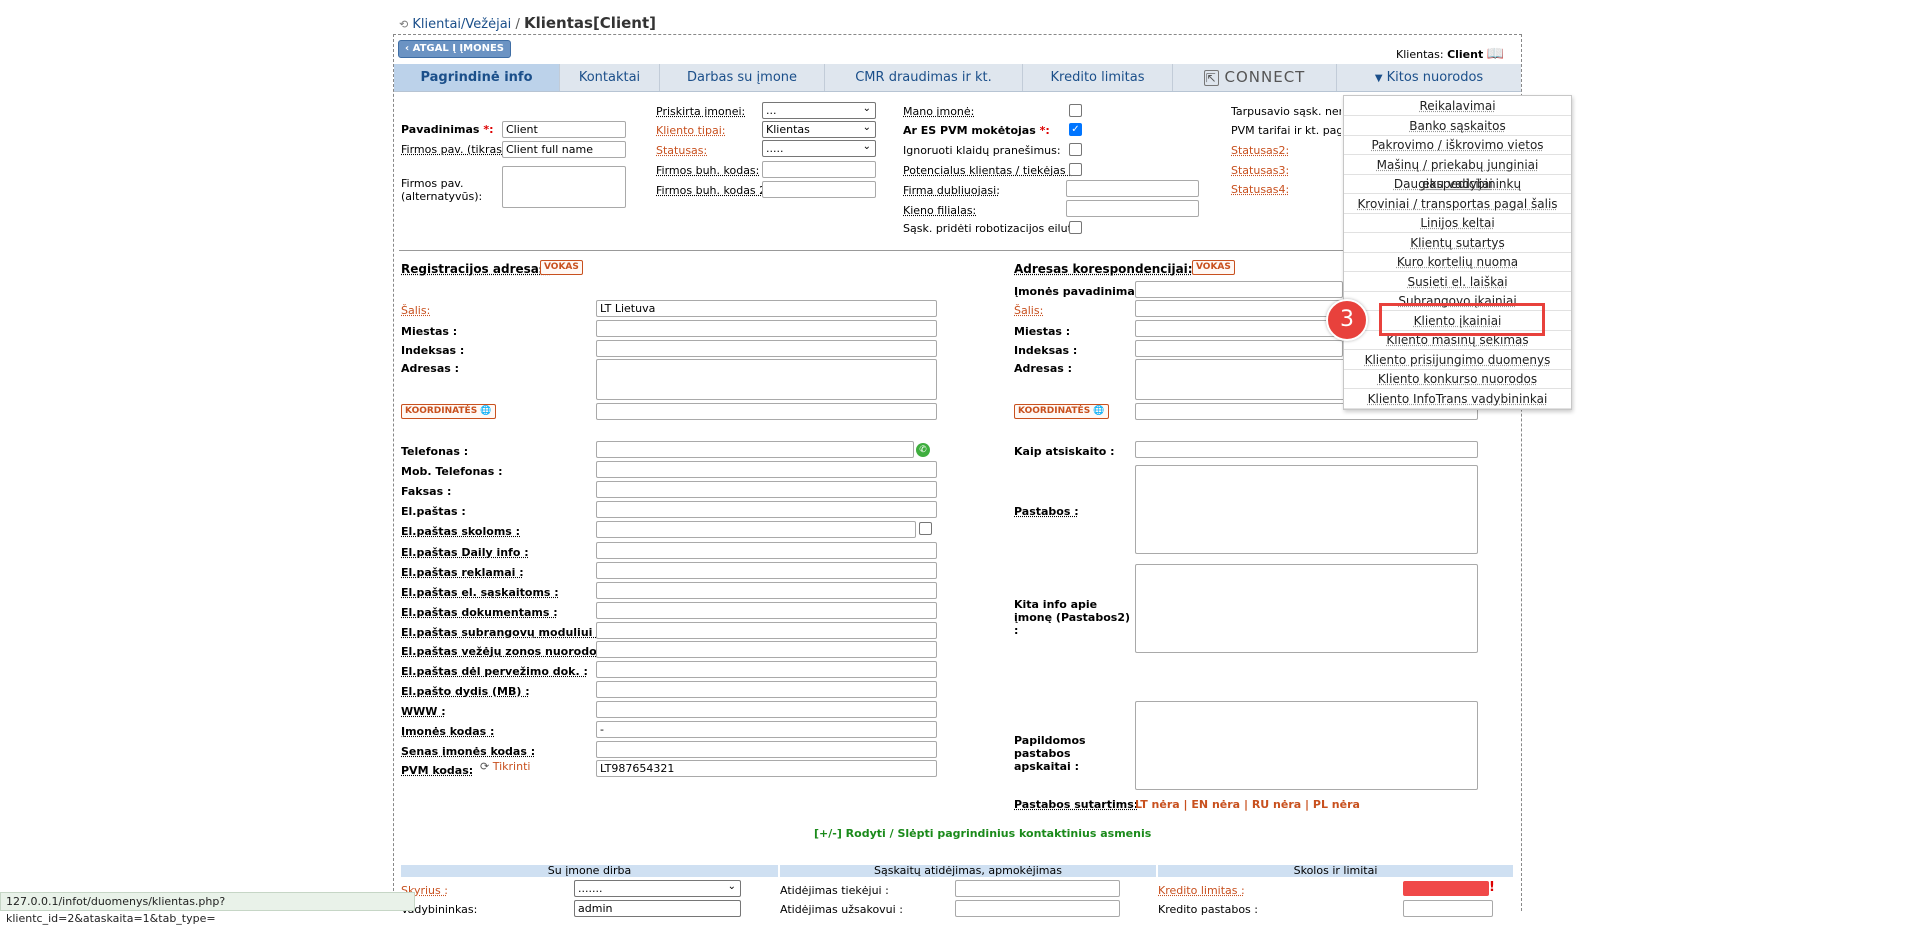 Image resolution: width=1920 pixels, height=927 pixels. I want to click on contact-input: -, so click(766, 729).